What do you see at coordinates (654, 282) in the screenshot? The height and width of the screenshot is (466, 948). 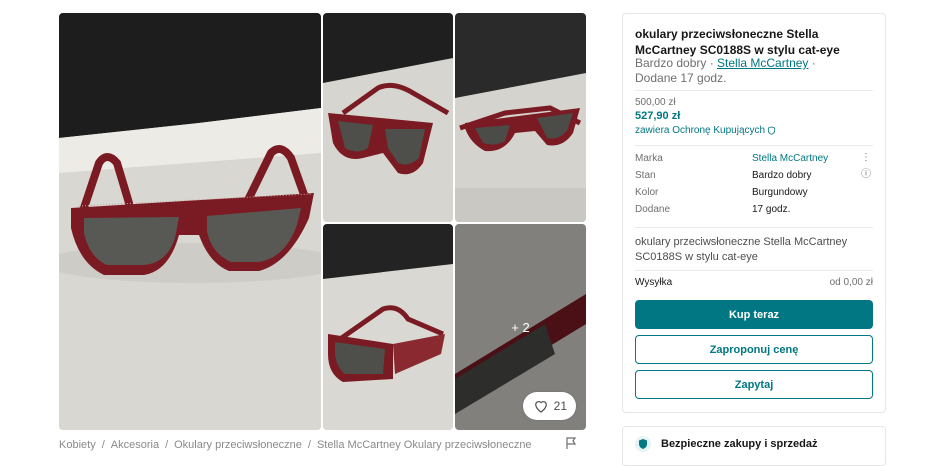 I see `shipping-label: Wysyłka` at bounding box center [654, 282].